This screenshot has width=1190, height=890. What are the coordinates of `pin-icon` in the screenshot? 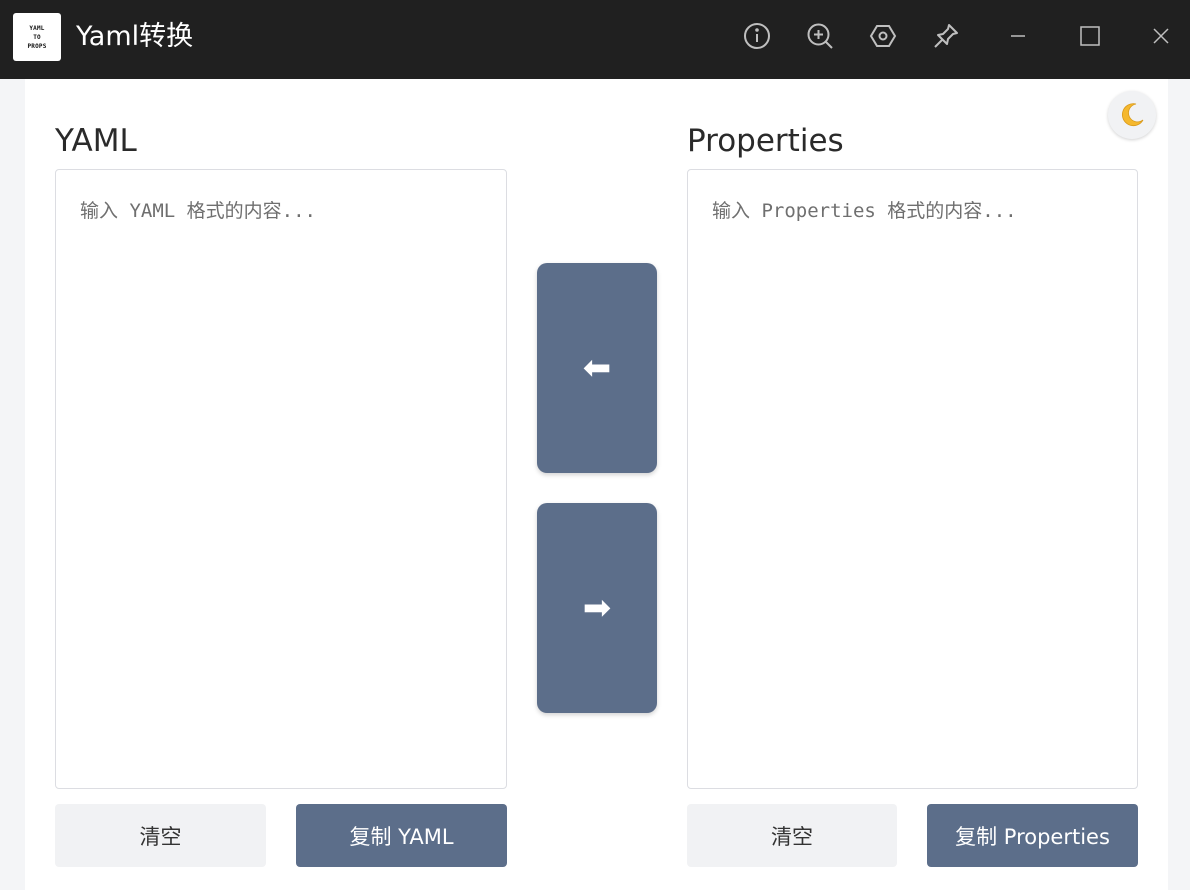 It's located at (946, 36).